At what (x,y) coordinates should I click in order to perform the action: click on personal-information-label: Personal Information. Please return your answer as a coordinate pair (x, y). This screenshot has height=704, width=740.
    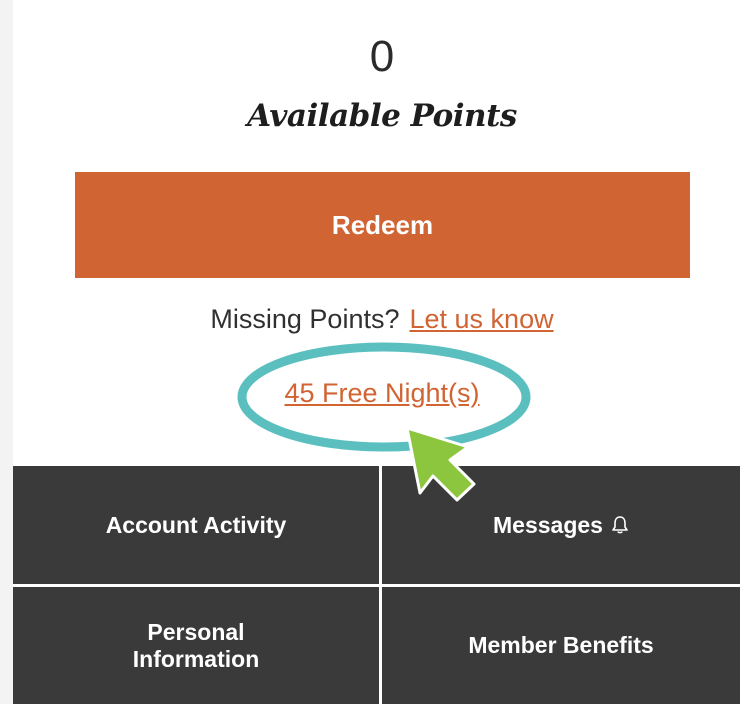
    Looking at the image, I should click on (196, 645).